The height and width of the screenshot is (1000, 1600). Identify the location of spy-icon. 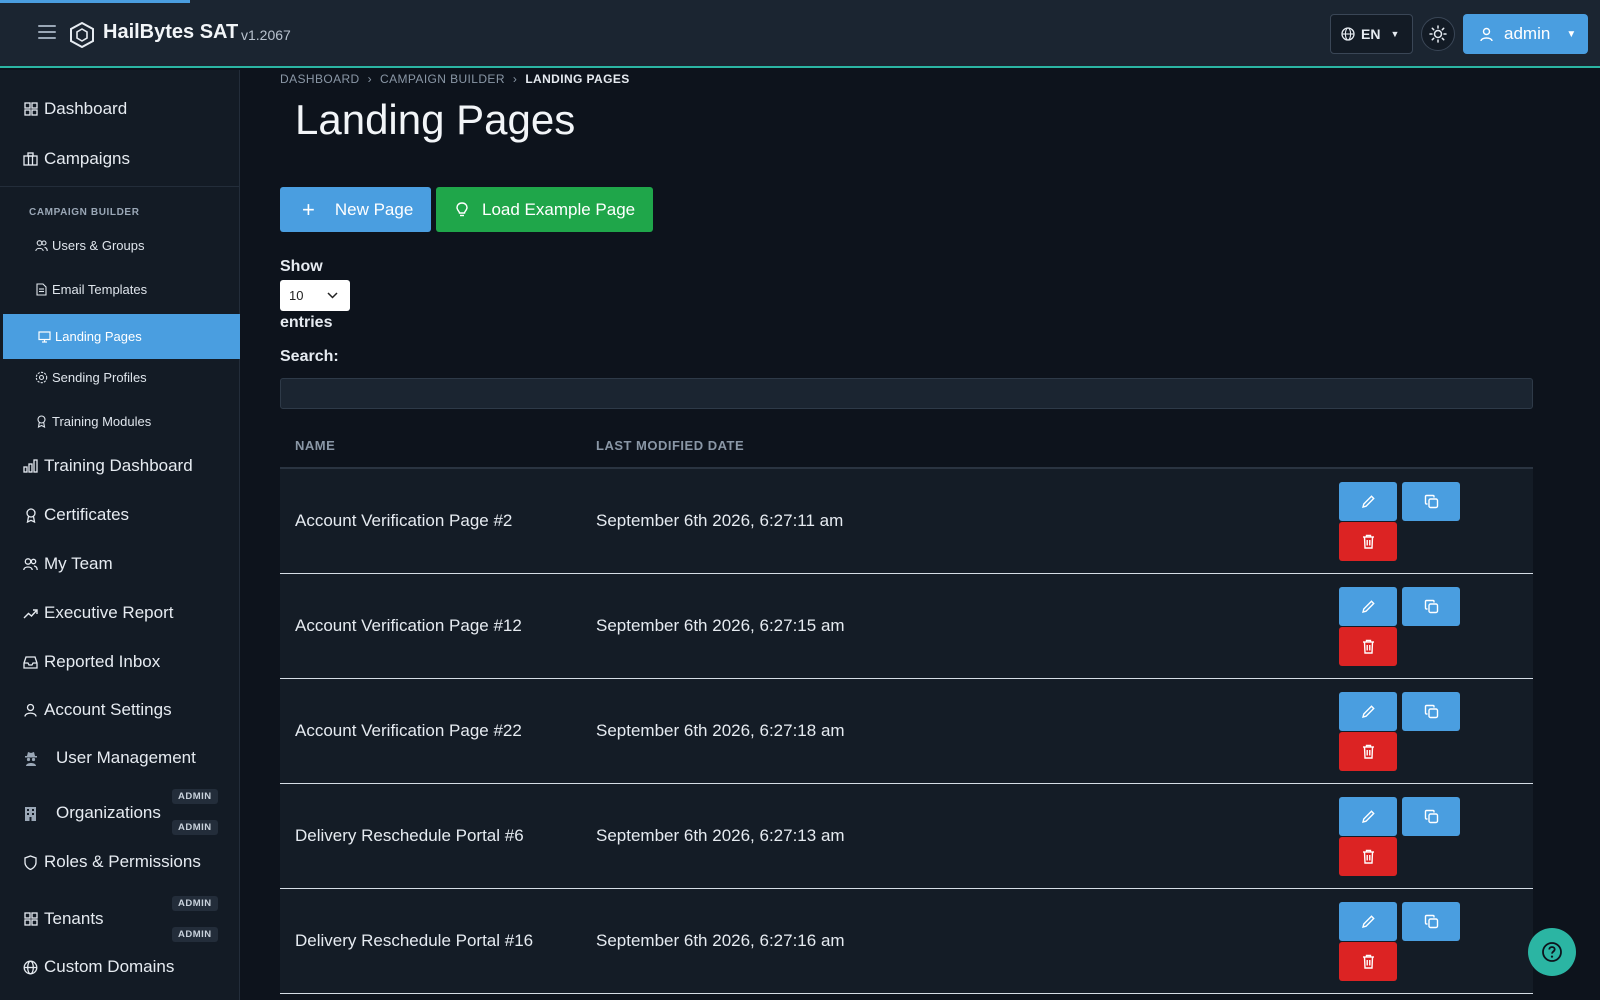
(30, 758).